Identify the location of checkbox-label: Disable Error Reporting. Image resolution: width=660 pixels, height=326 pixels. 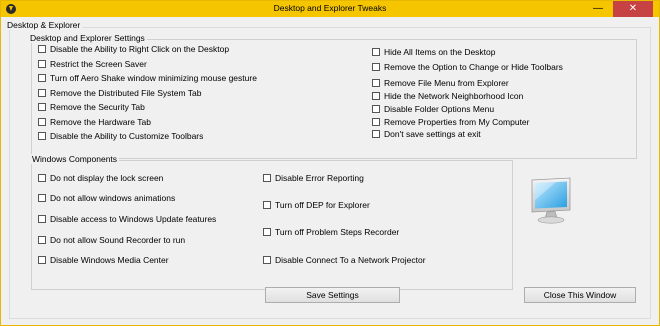
(319, 178).